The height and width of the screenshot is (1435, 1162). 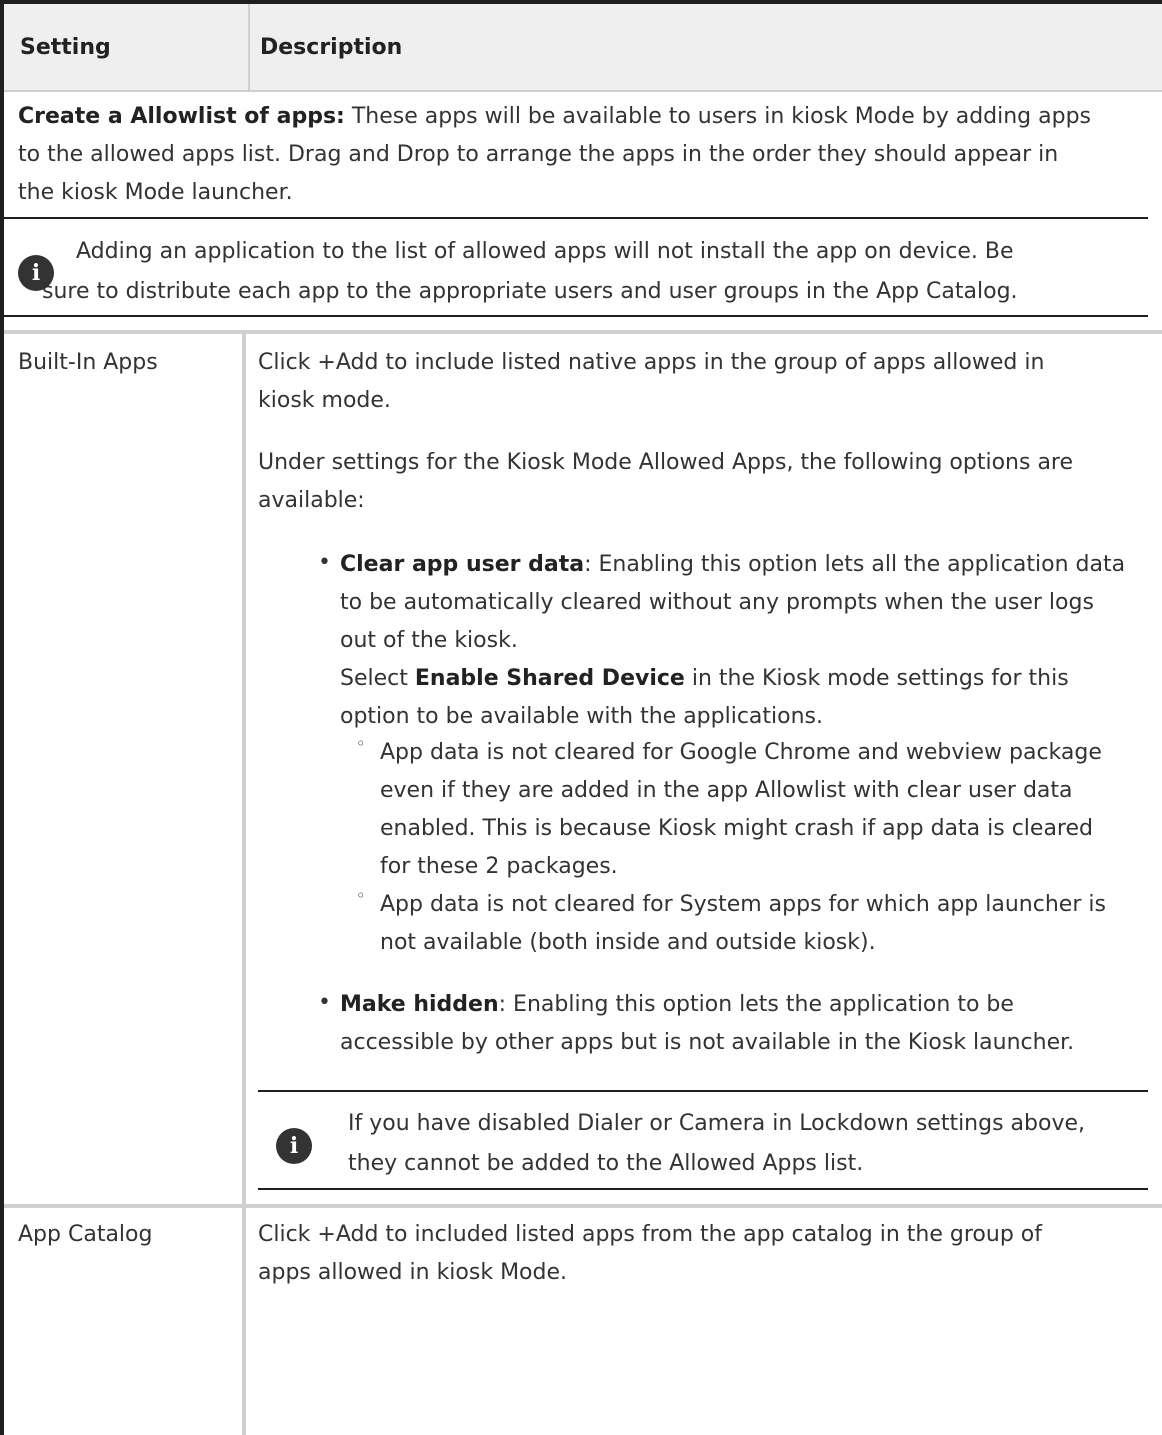 What do you see at coordinates (85, 1234) in the screenshot?
I see `setting-app-catalog: App Catalog` at bounding box center [85, 1234].